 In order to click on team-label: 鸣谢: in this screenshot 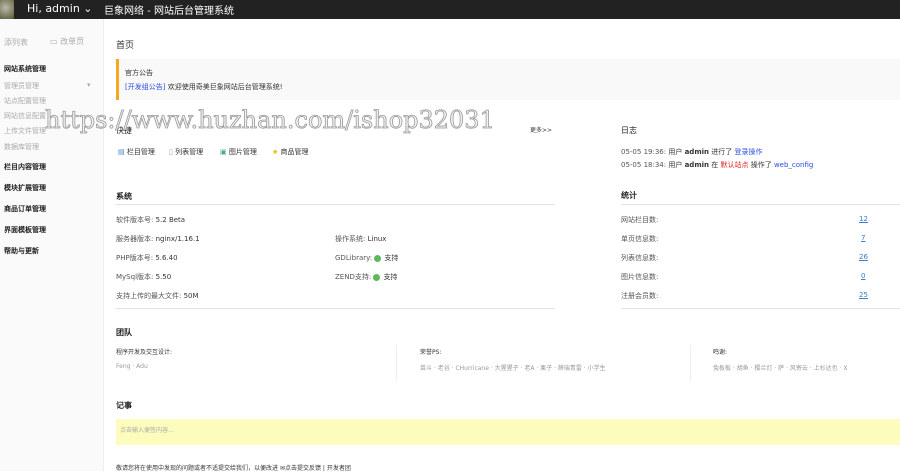, I will do `click(720, 352)`.